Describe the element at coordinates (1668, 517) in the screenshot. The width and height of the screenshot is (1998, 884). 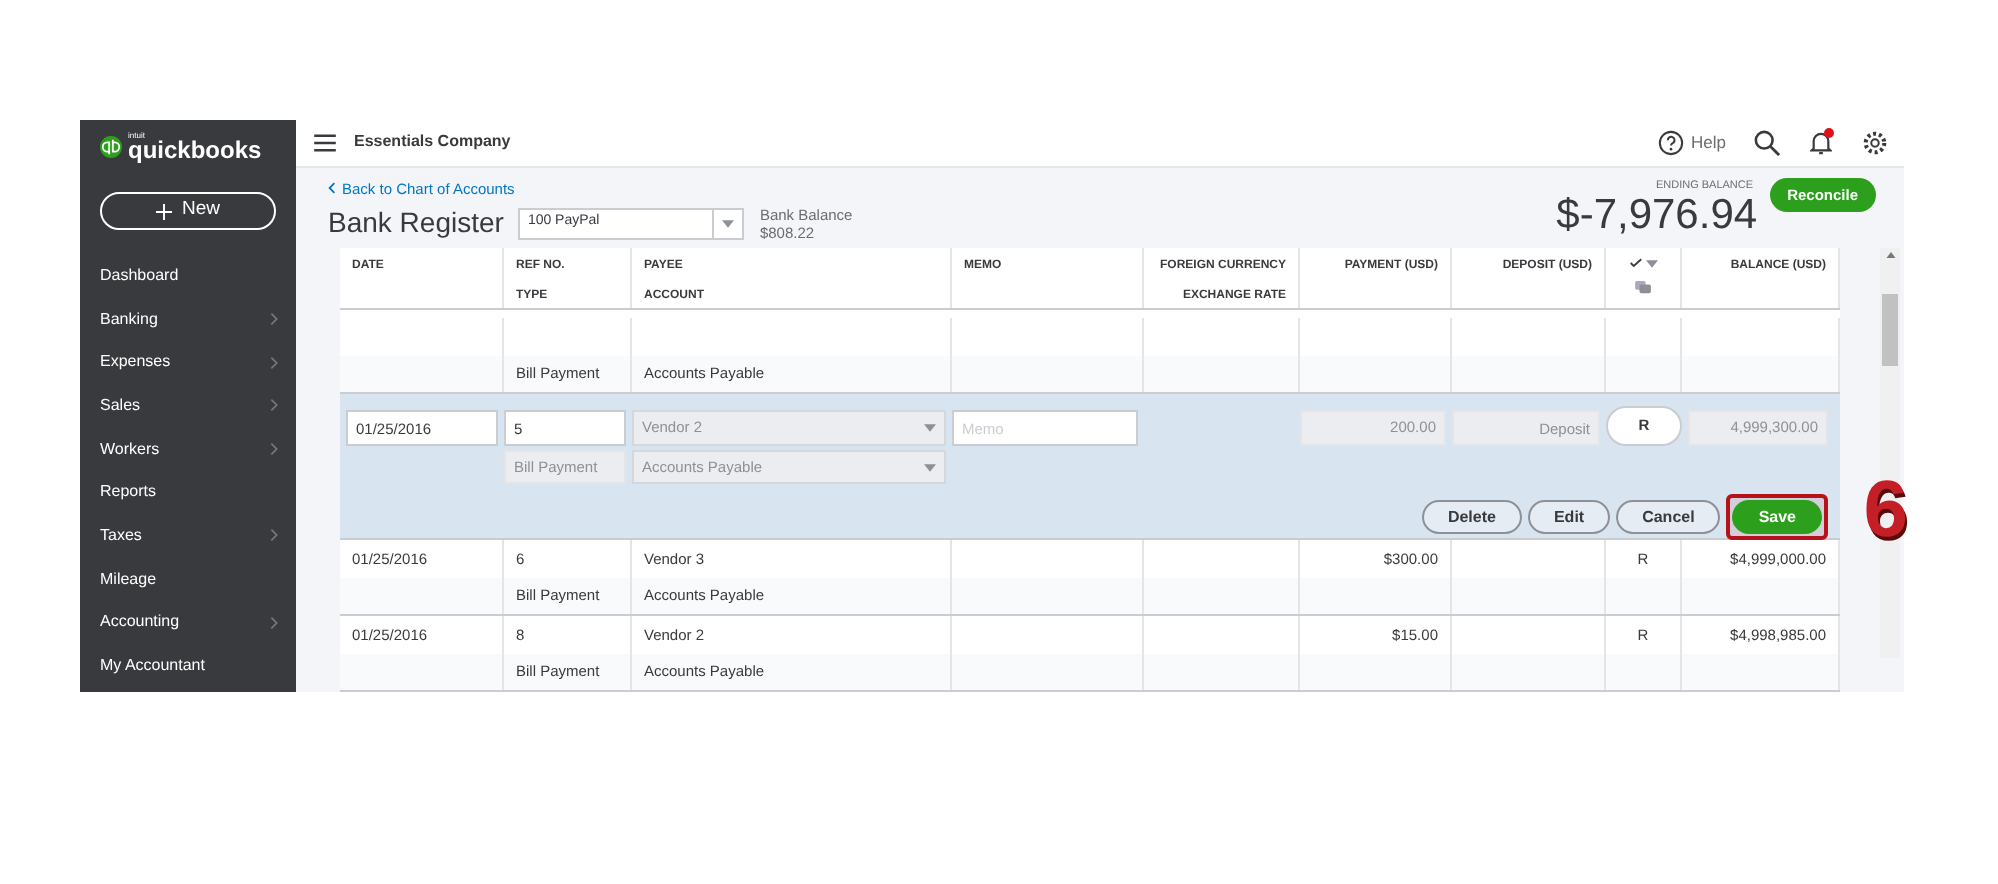
I see `action-button: Cancel` at that location.